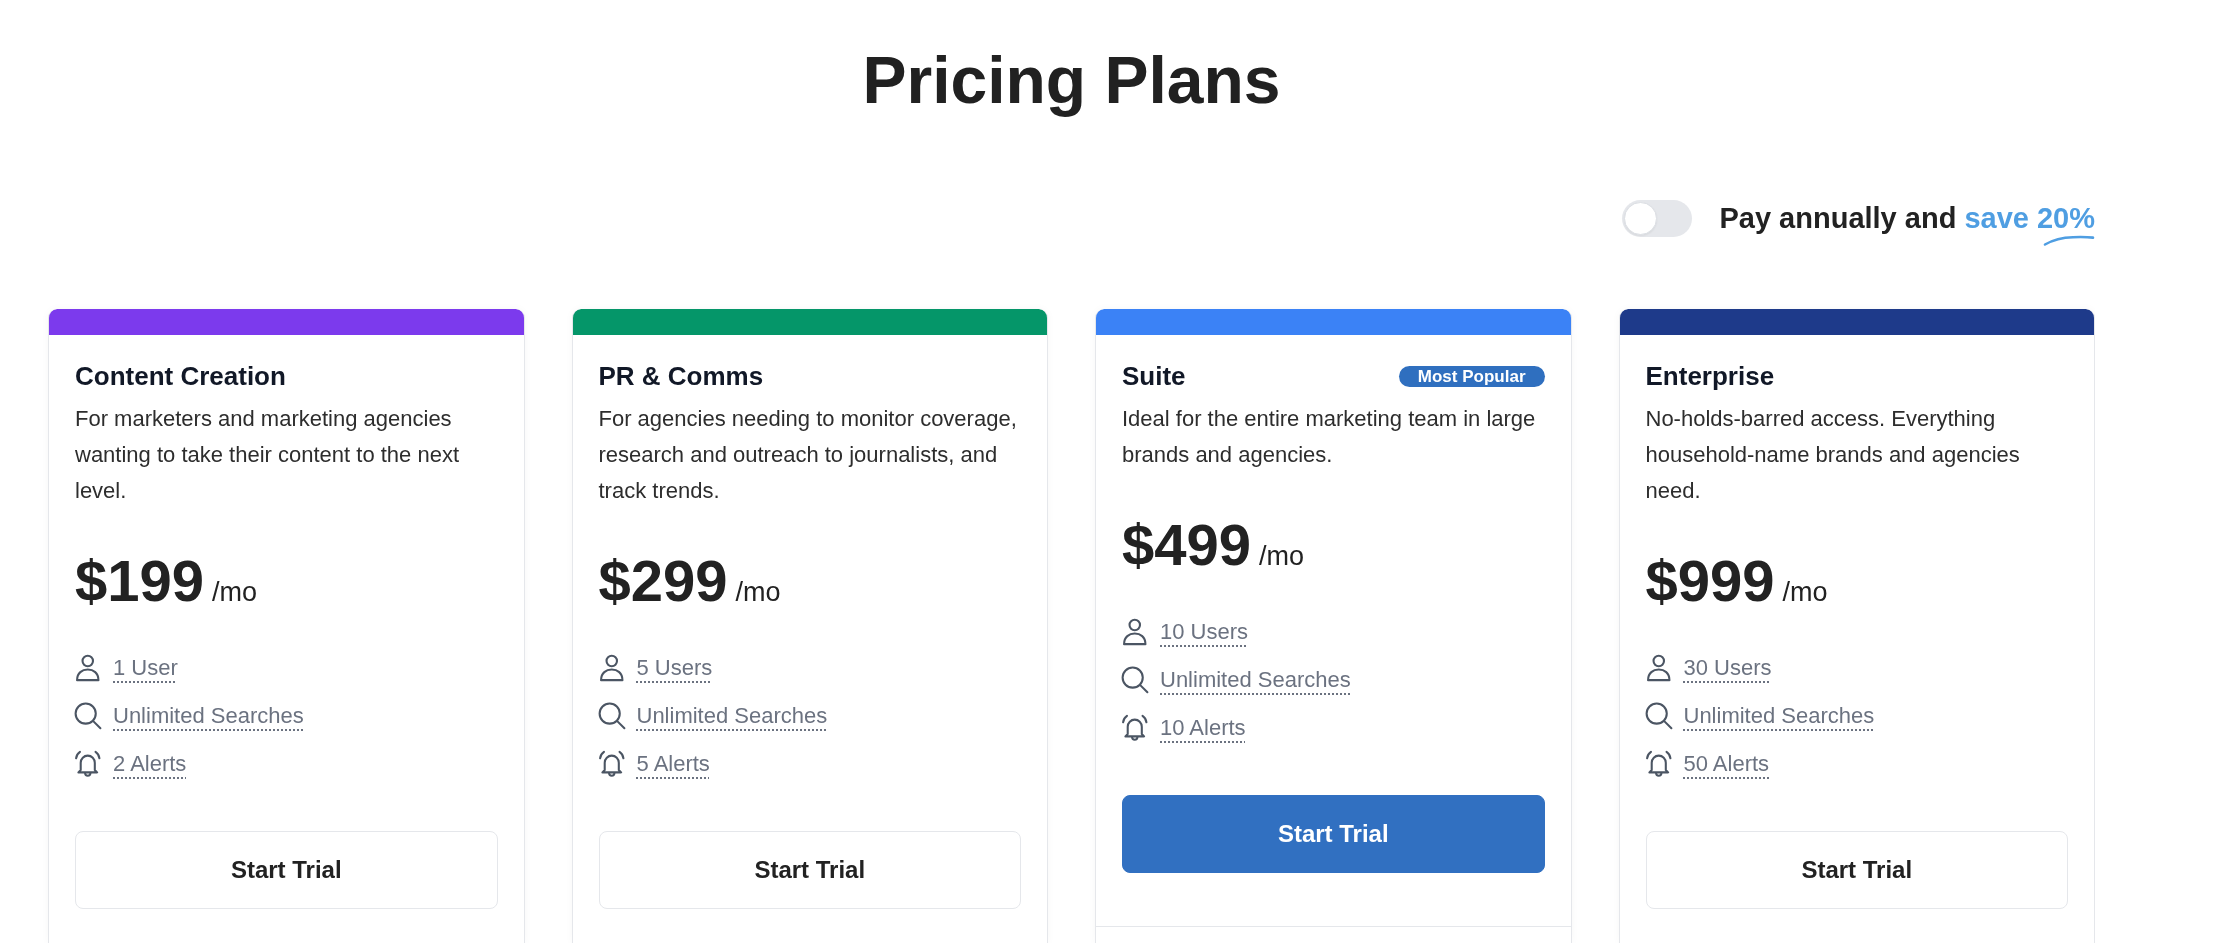 The width and height of the screenshot is (2225, 943). What do you see at coordinates (140, 581) in the screenshot?
I see `plan-price: $199` at bounding box center [140, 581].